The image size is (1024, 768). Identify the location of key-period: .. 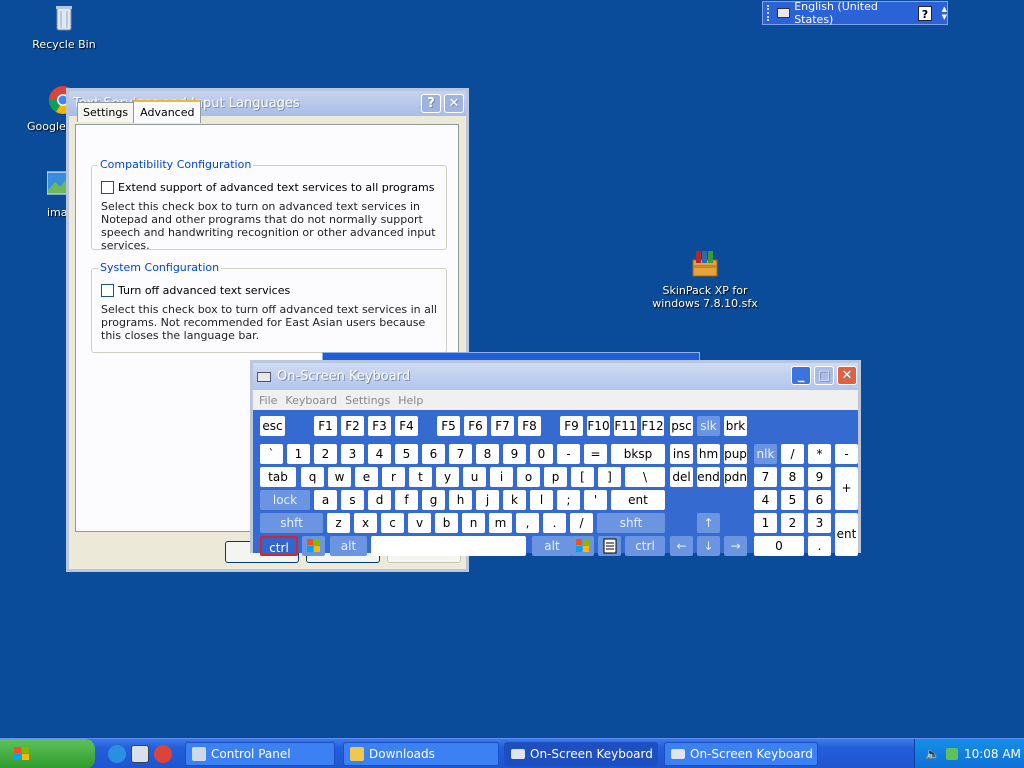
(554, 523).